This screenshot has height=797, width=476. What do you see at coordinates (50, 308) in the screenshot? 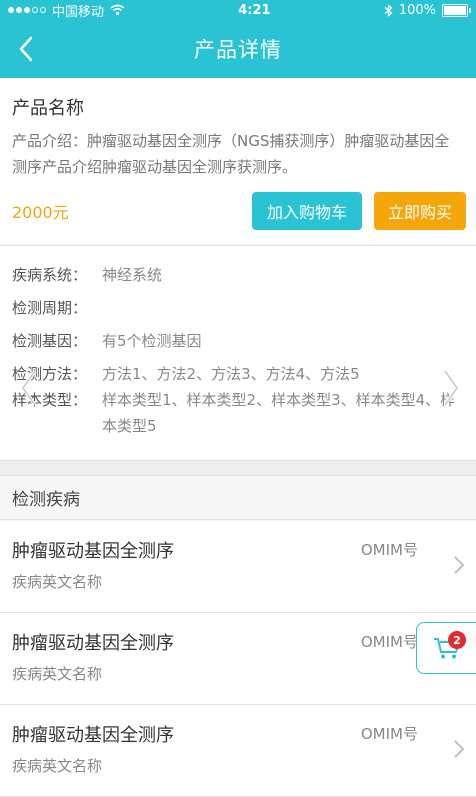
I see `attr-label: 检测周期：` at bounding box center [50, 308].